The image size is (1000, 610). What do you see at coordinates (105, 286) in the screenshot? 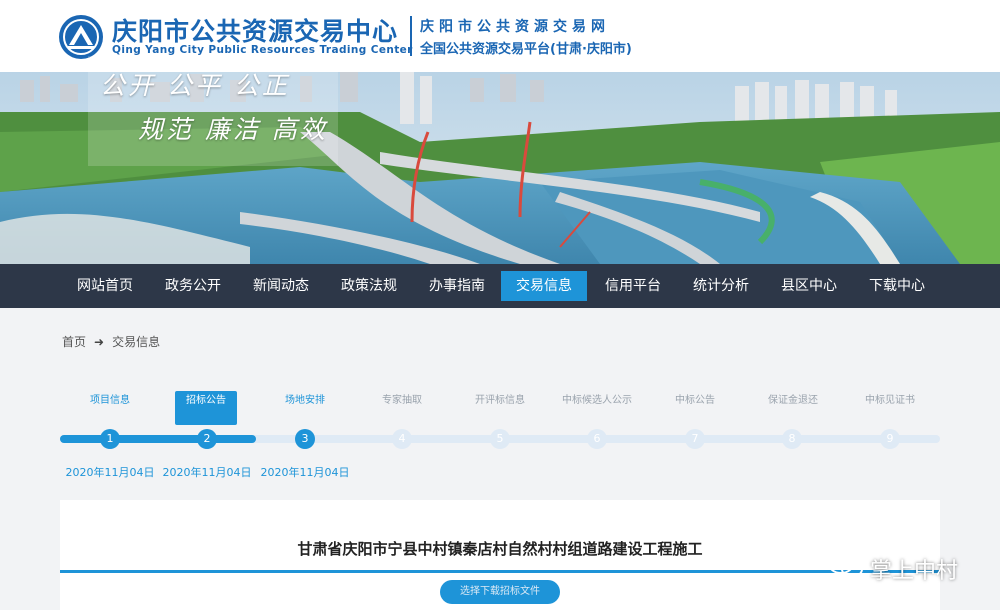
I see `nav-item-home: 网站首页` at bounding box center [105, 286].